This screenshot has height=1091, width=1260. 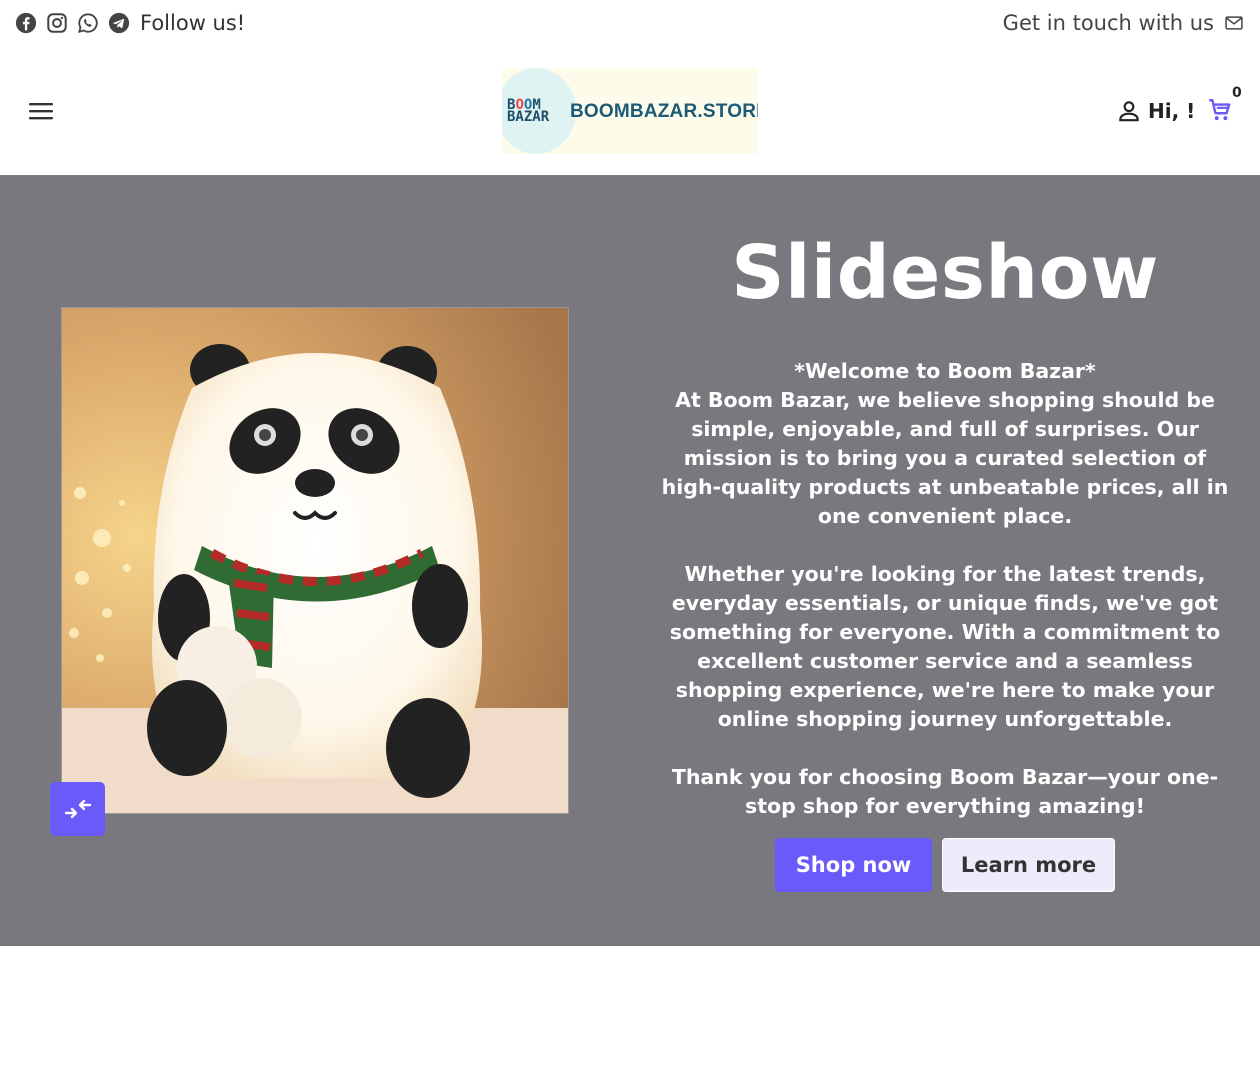 I want to click on mail-icon, so click(x=1234, y=23).